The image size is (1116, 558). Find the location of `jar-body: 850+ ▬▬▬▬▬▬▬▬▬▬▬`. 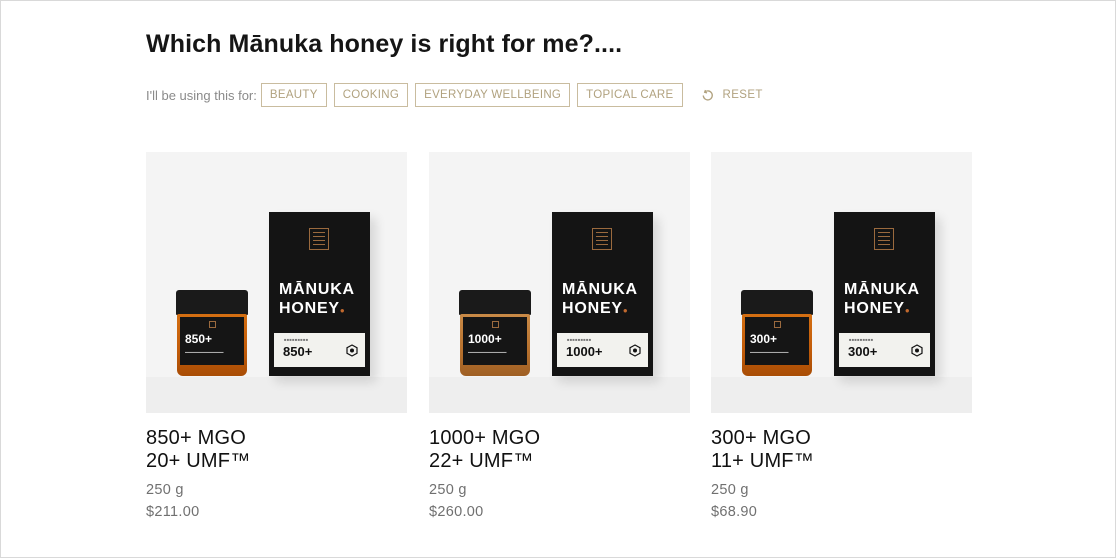

jar-body: 850+ ▬▬▬▬▬▬▬▬▬▬▬ is located at coordinates (212, 345).